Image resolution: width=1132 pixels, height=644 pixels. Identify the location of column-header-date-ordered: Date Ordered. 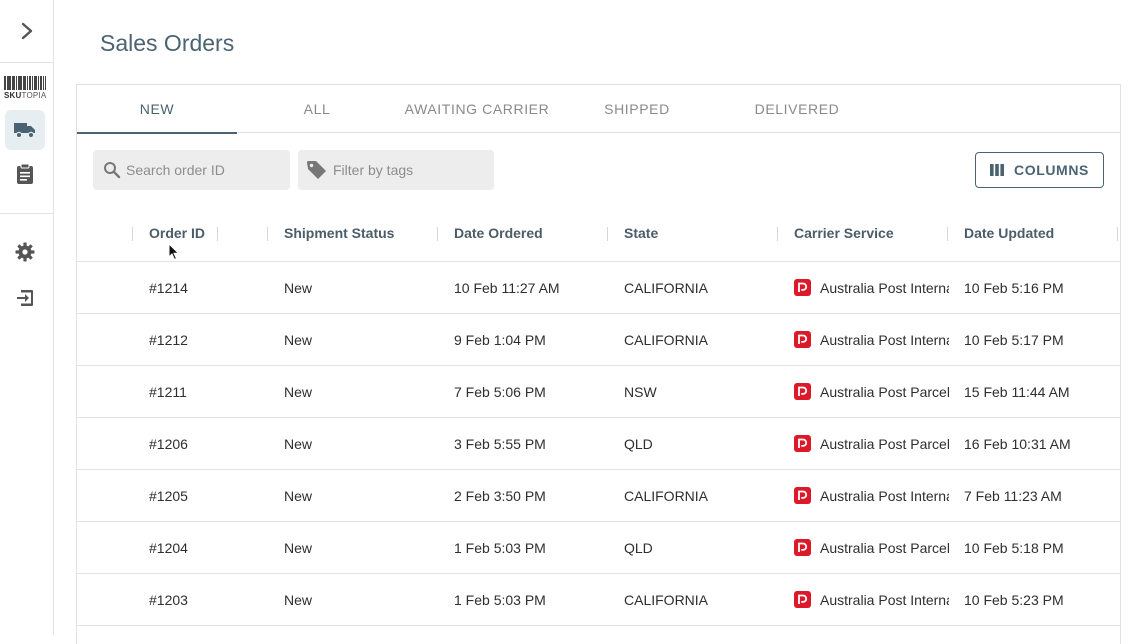
(498, 233).